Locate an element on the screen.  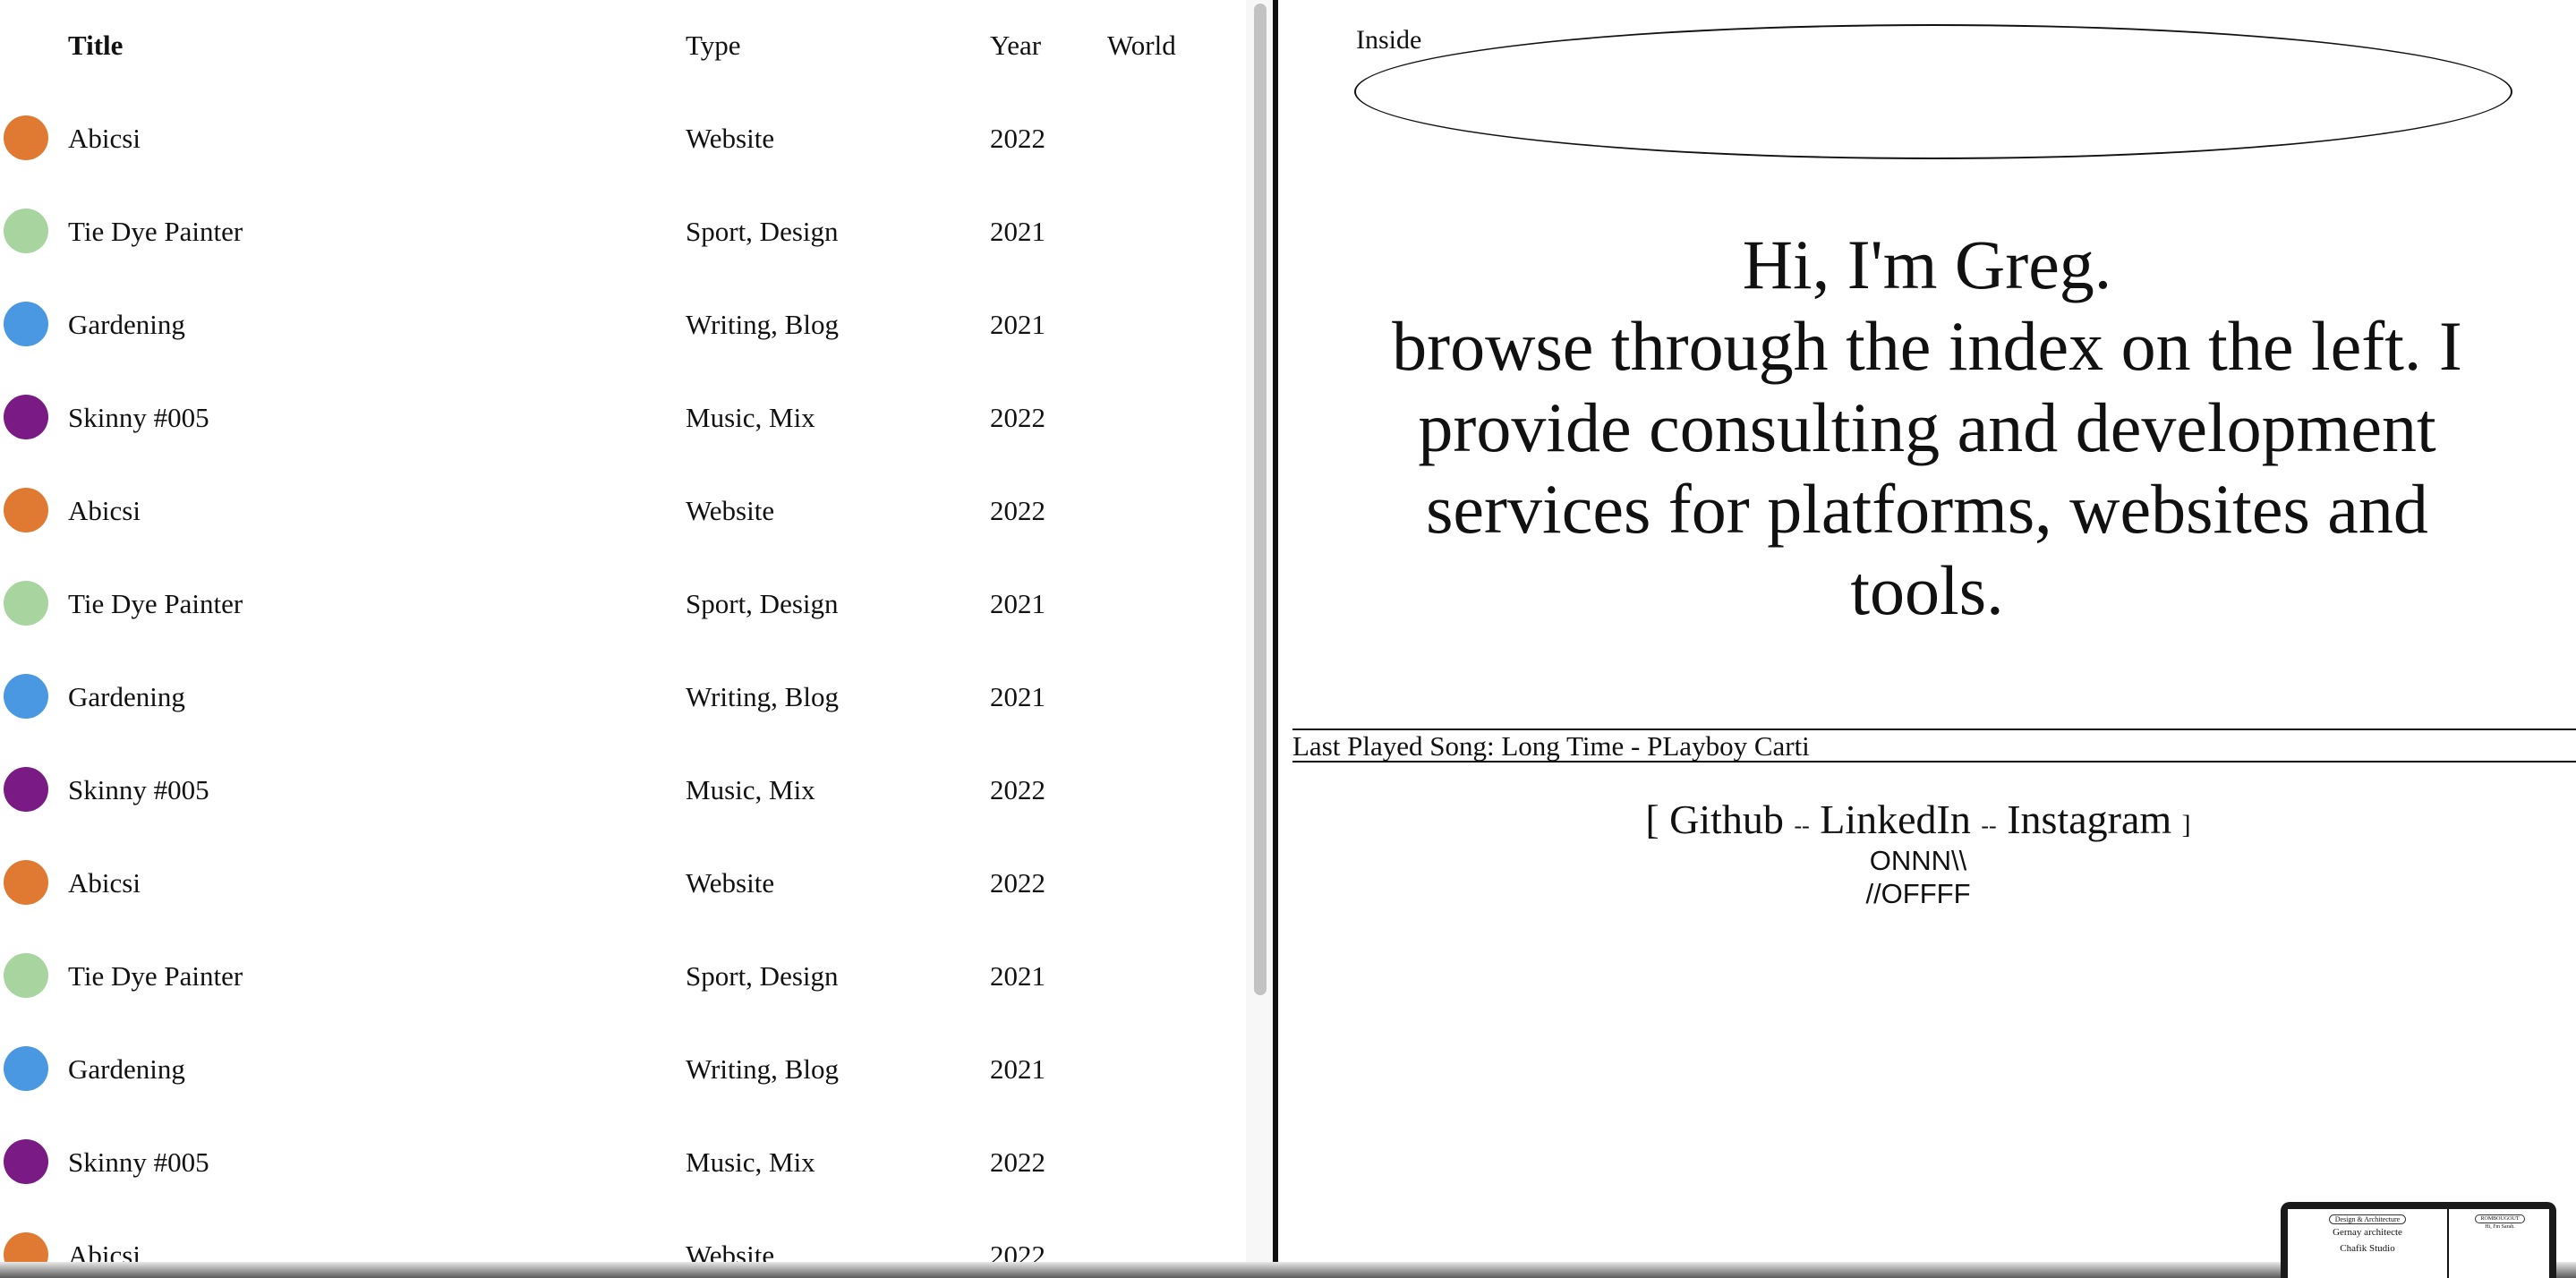
column-header-year: Year is located at coordinates (1015, 46).